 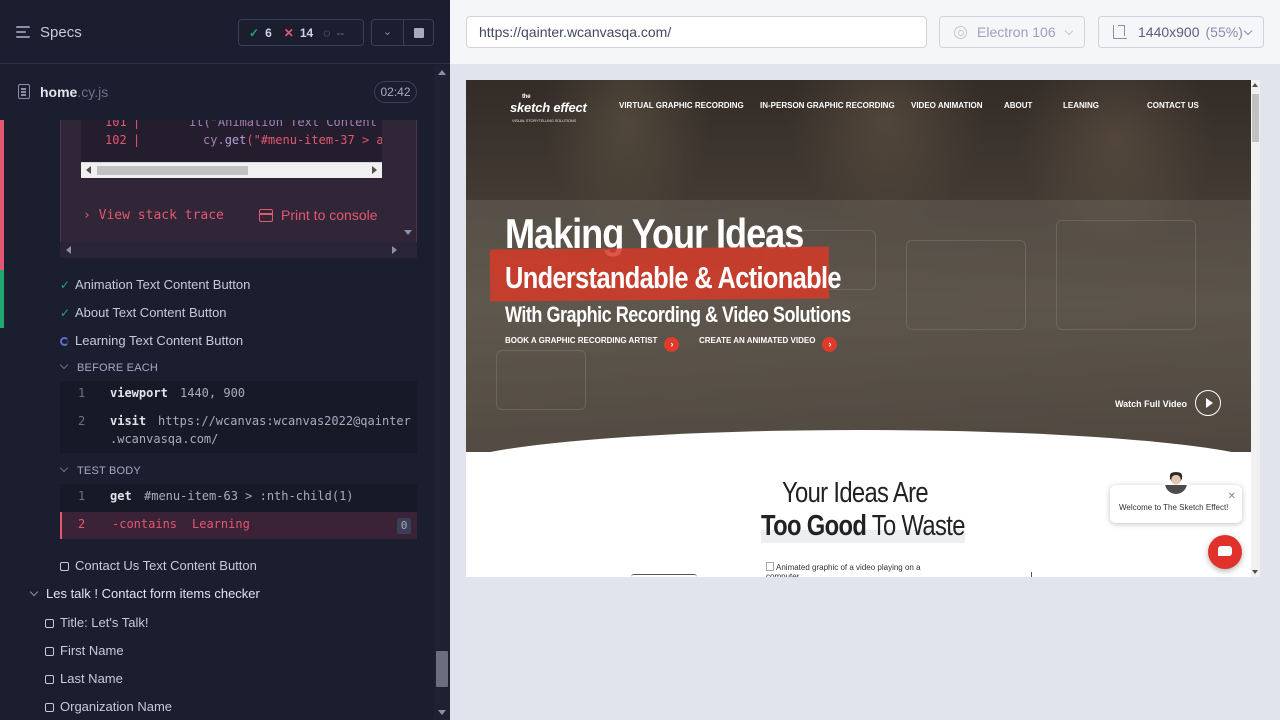 What do you see at coordinates (283, 124) in the screenshot?
I see `code-text: it("Animation Text Content` at bounding box center [283, 124].